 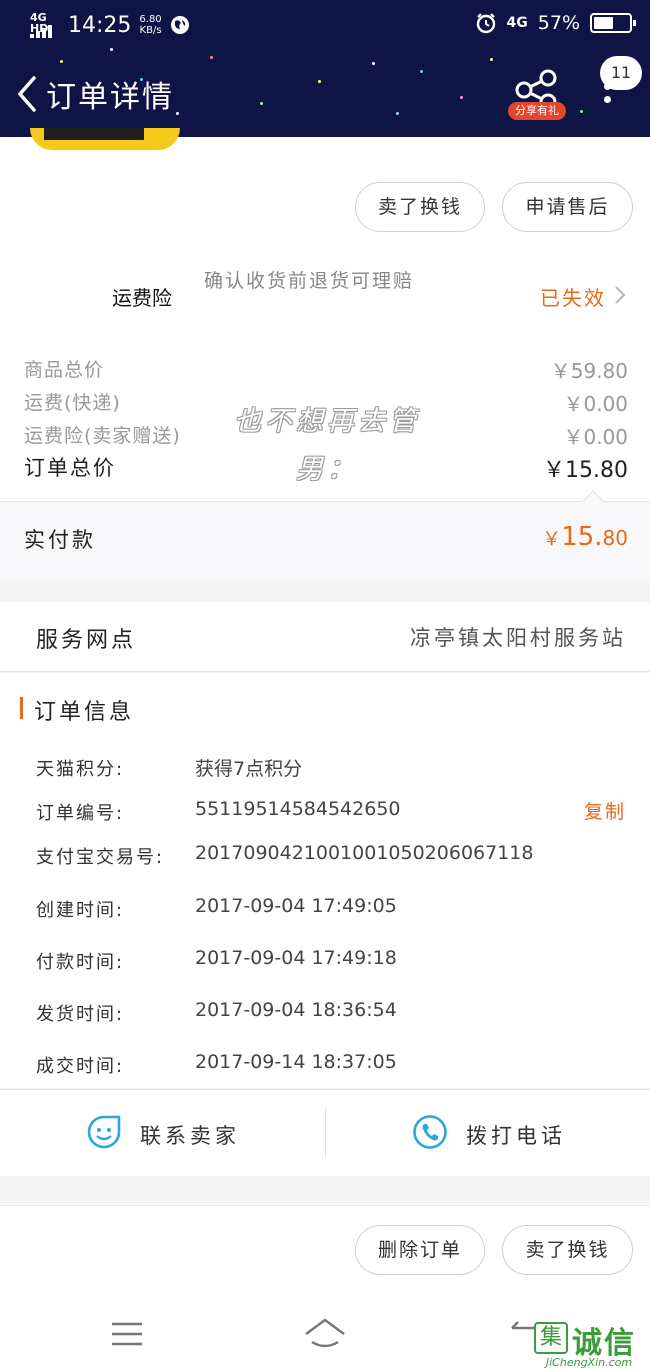 What do you see at coordinates (567, 207) in the screenshot?
I see `apply-after-sale-button: 申请售后` at bounding box center [567, 207].